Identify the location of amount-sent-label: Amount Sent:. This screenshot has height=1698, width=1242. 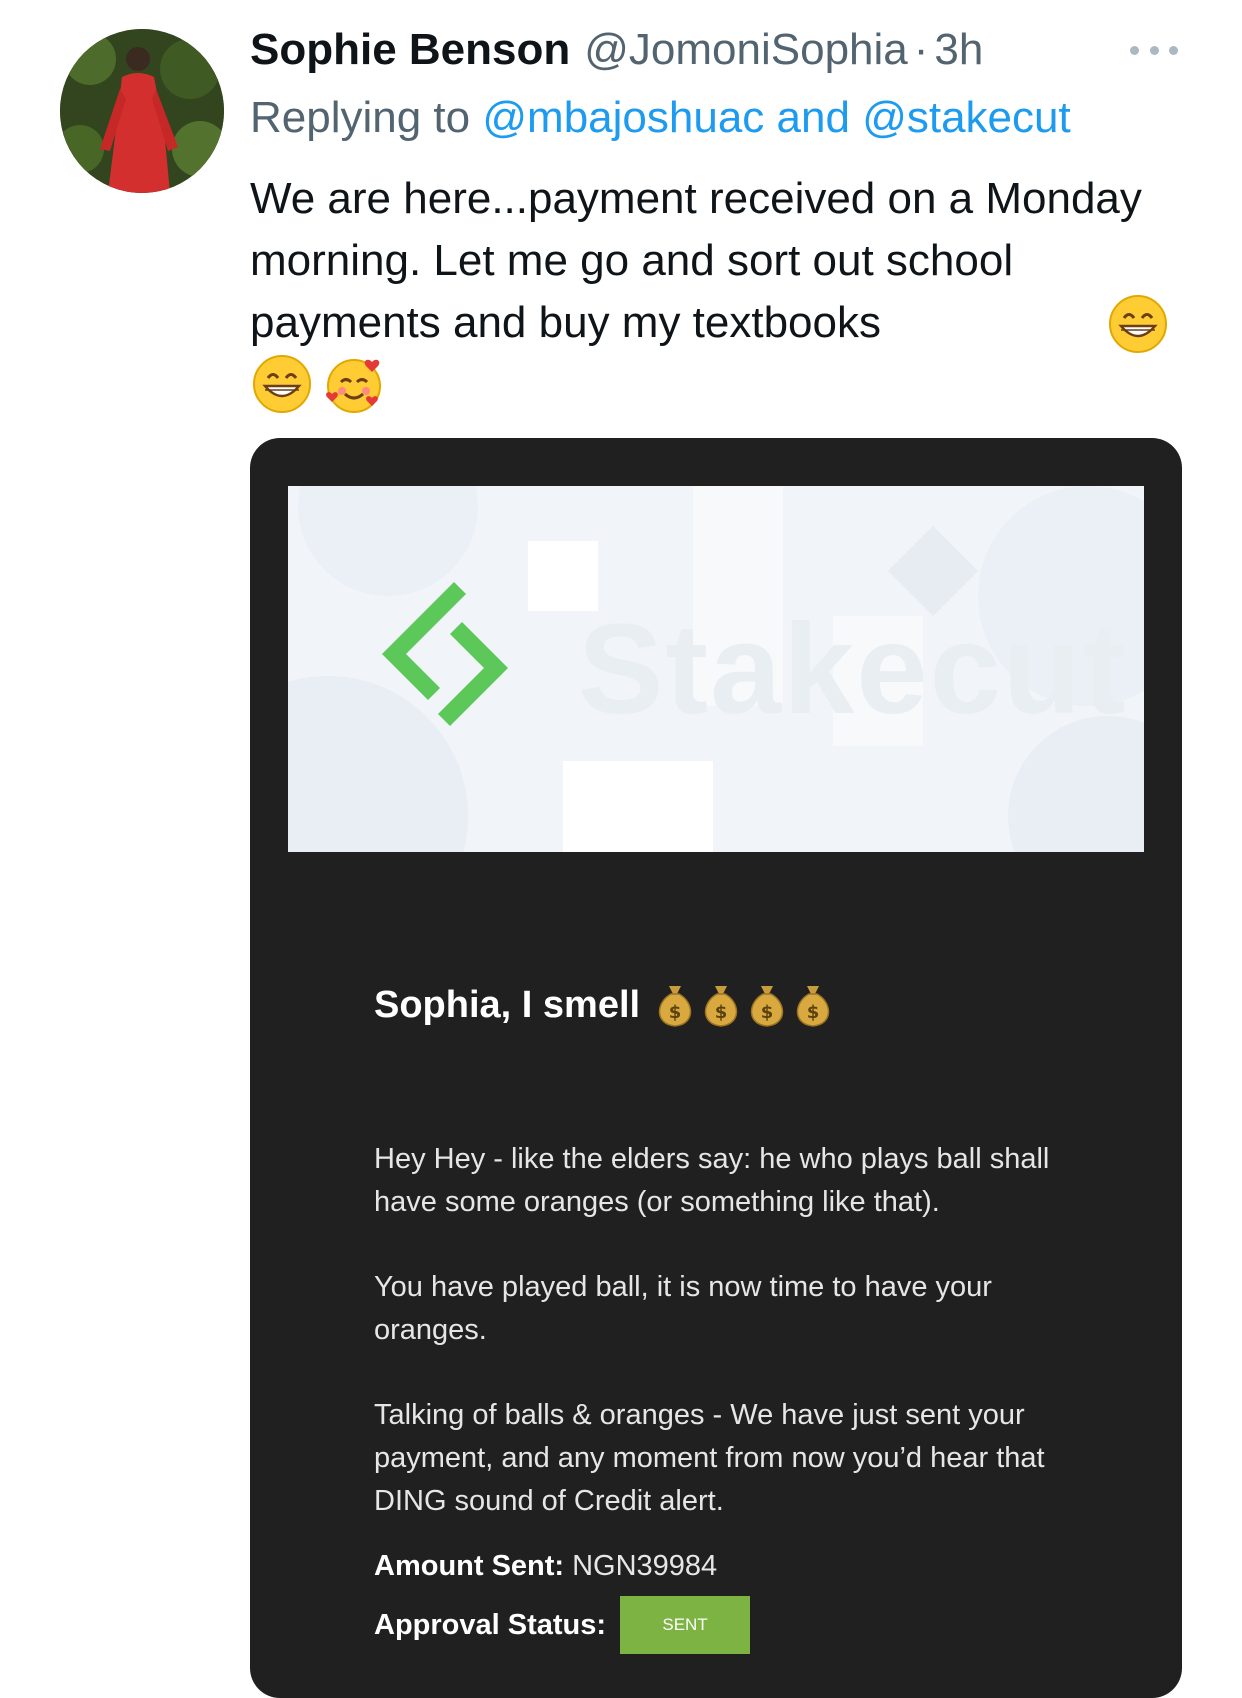
(469, 1566).